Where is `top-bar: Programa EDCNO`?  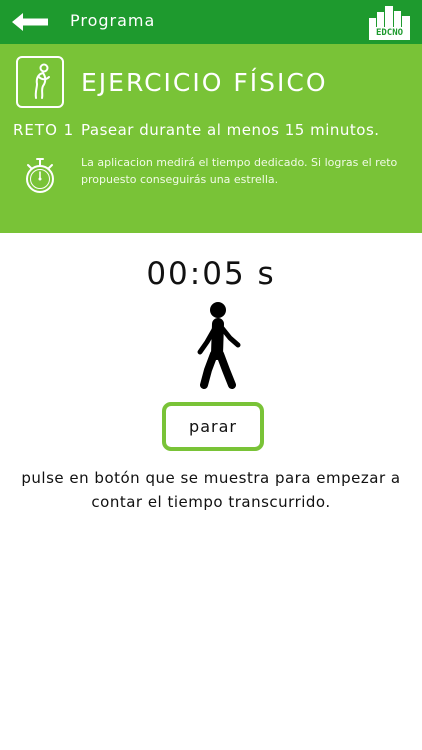
top-bar: Programa EDCNO is located at coordinates (211, 22).